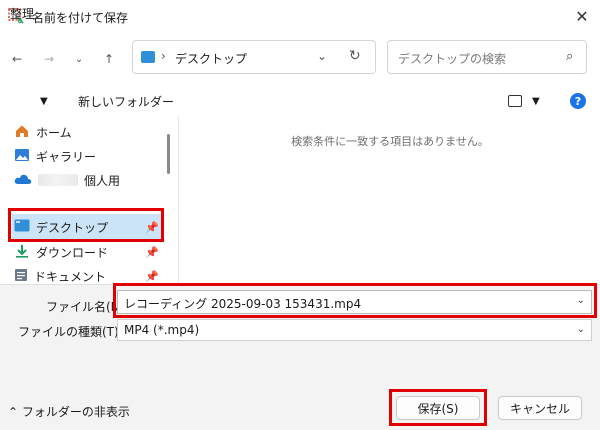 Image resolution: width=600 pixels, height=430 pixels. I want to click on view-options-icon, so click(515, 101).